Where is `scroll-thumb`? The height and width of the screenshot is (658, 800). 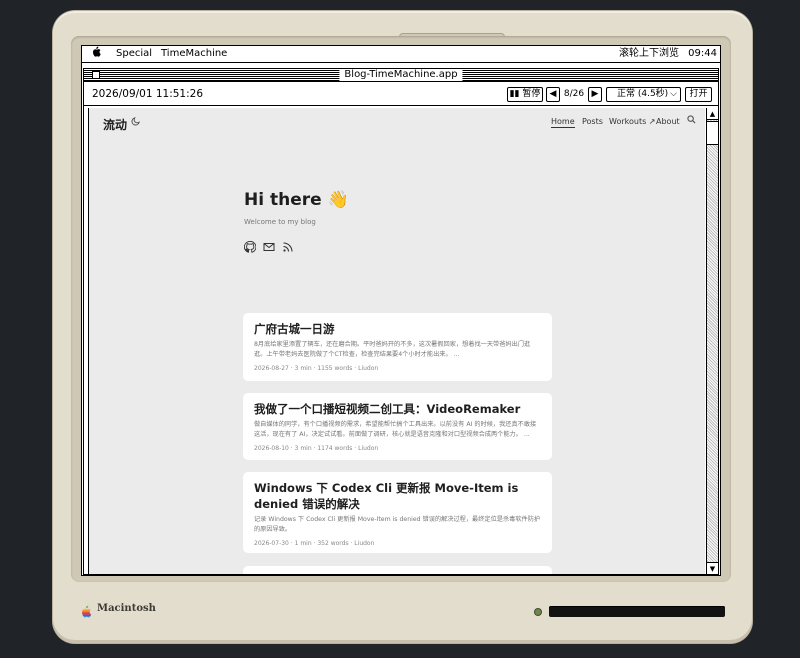 scroll-thumb is located at coordinates (712, 133).